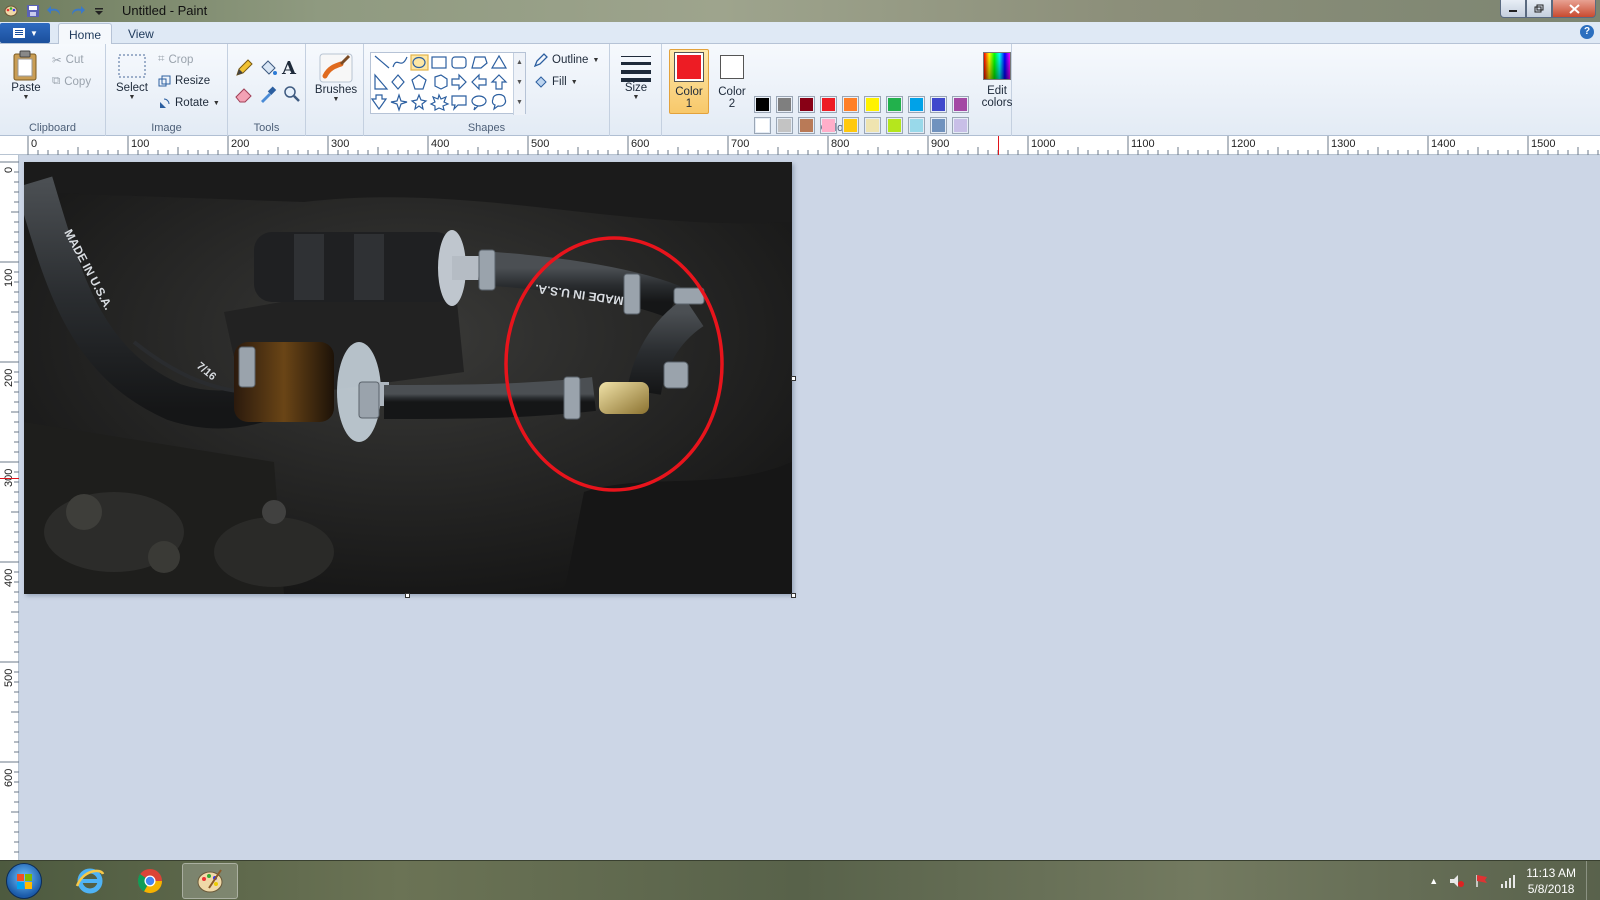 This screenshot has height=900, width=1600. What do you see at coordinates (407, 595) in the screenshot?
I see `canvas-resize-handle-bottom` at bounding box center [407, 595].